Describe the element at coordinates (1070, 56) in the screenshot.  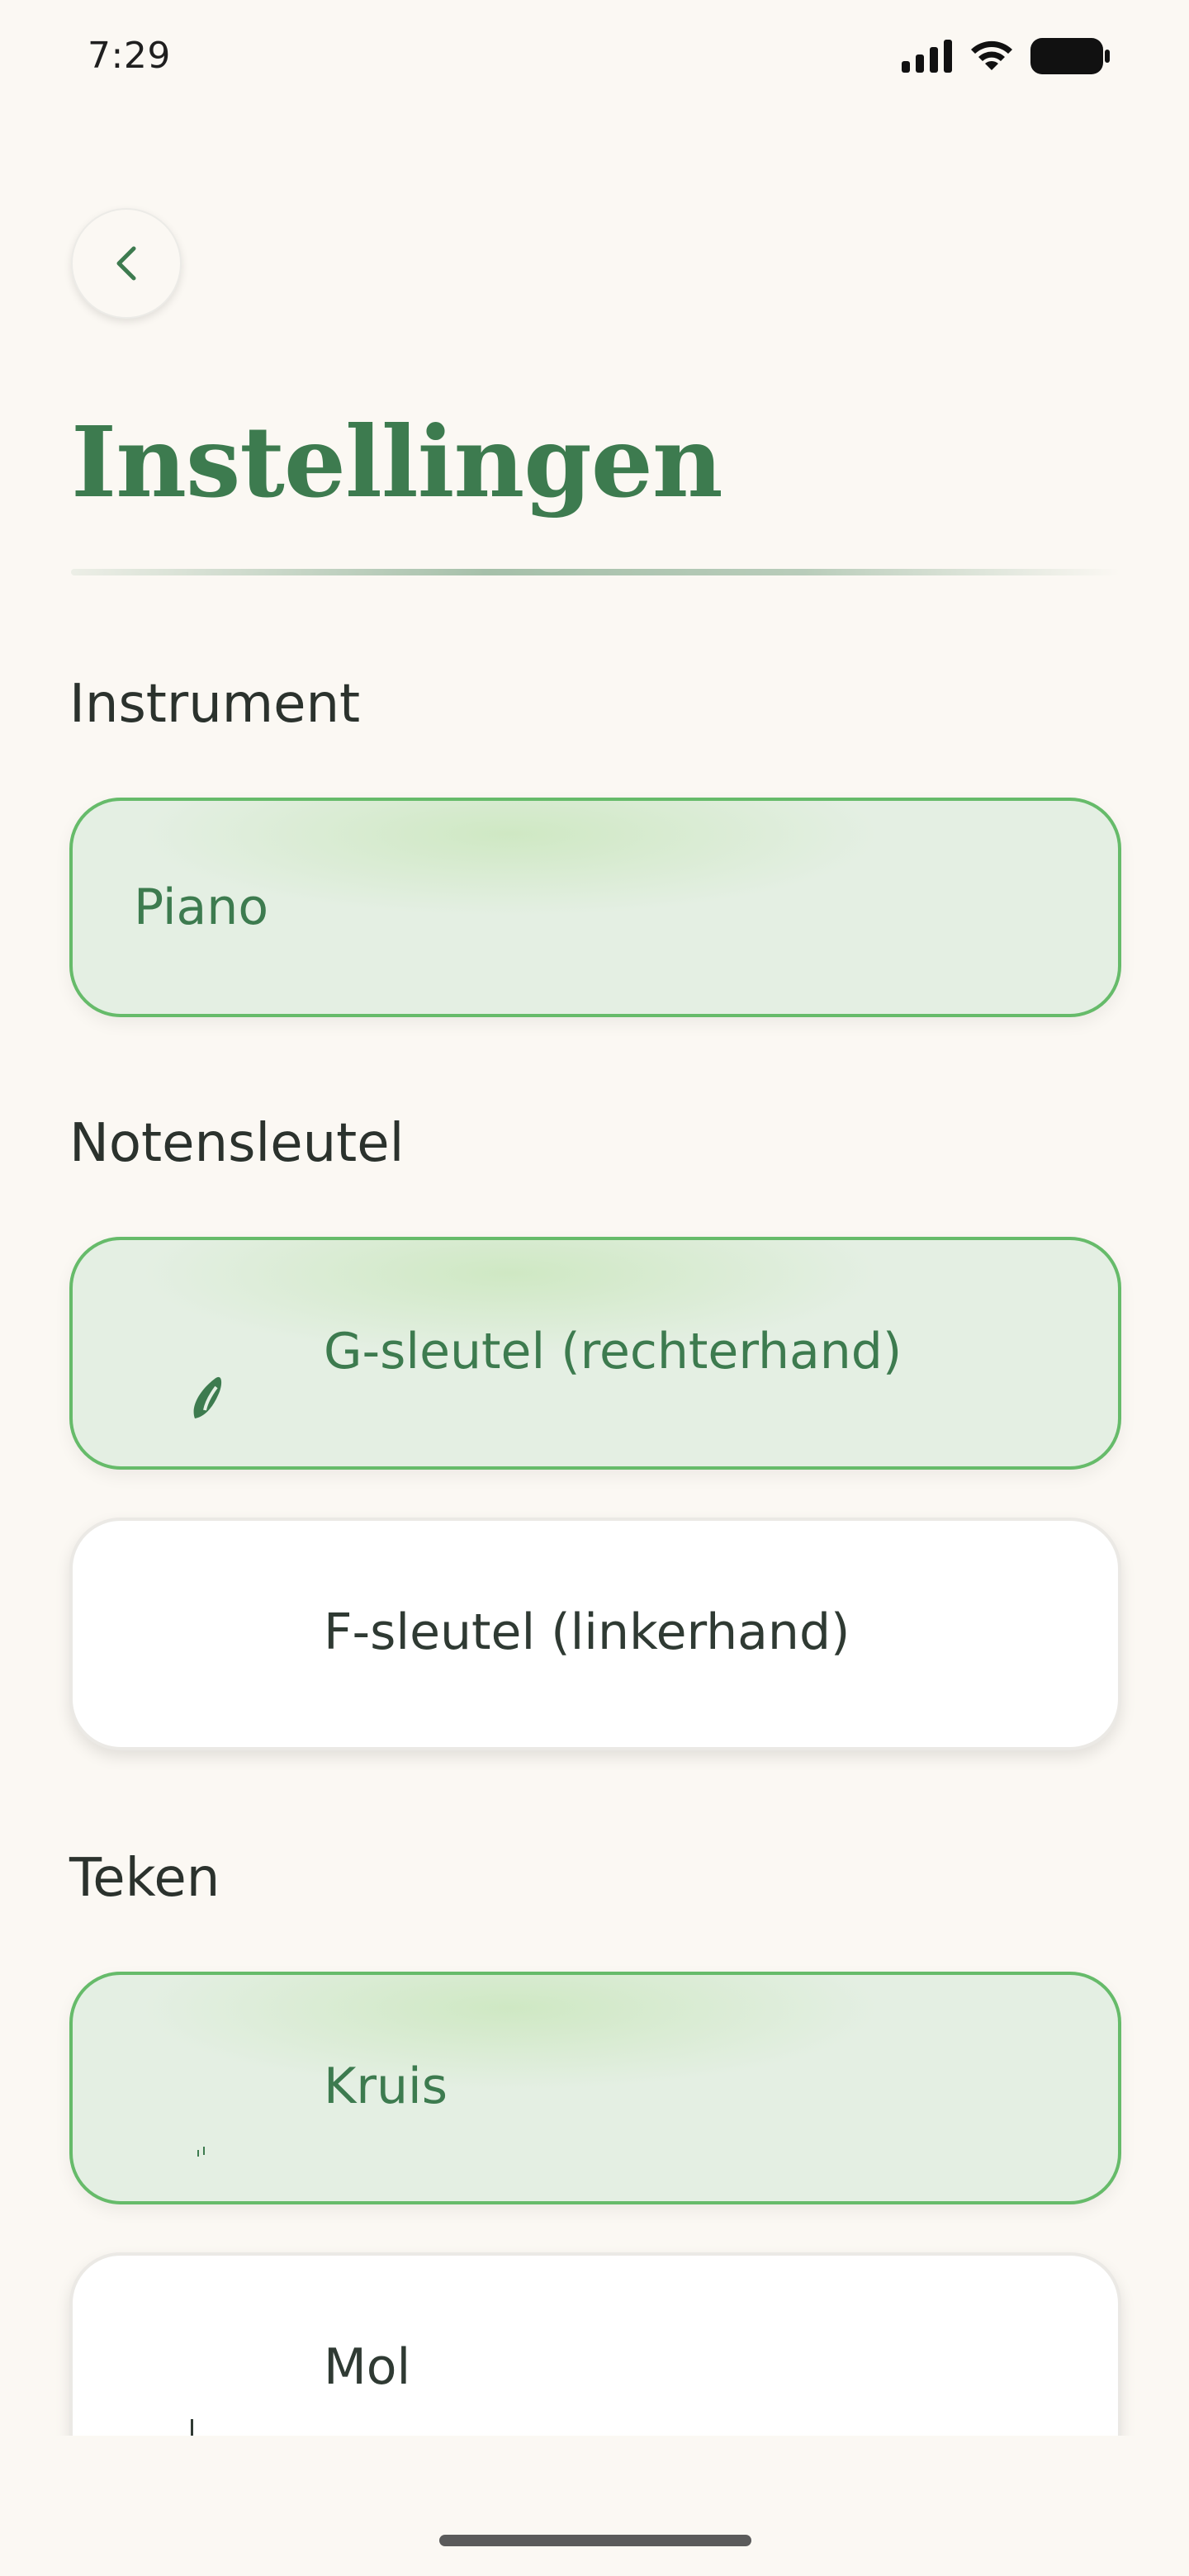
I see `battery-icon` at that location.